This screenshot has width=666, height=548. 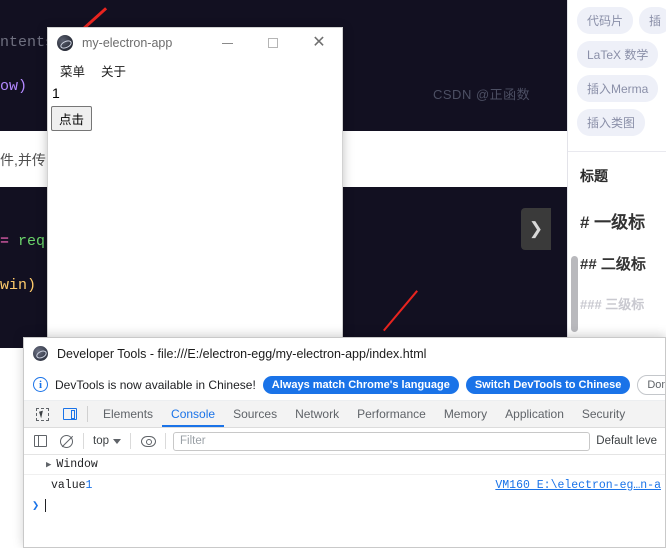 What do you see at coordinates (128, 414) in the screenshot?
I see `tab-elements: Elements` at bounding box center [128, 414].